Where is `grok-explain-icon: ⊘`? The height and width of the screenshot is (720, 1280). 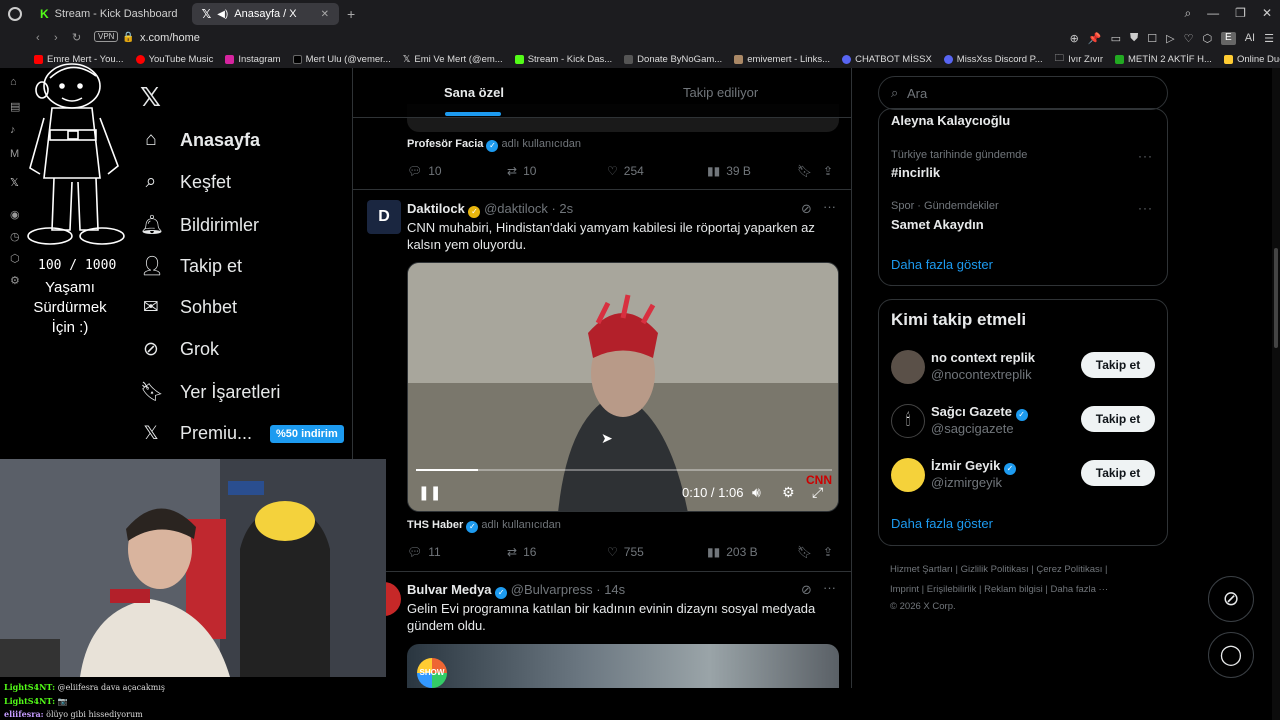 grok-explain-icon: ⊘ is located at coordinates (806, 209).